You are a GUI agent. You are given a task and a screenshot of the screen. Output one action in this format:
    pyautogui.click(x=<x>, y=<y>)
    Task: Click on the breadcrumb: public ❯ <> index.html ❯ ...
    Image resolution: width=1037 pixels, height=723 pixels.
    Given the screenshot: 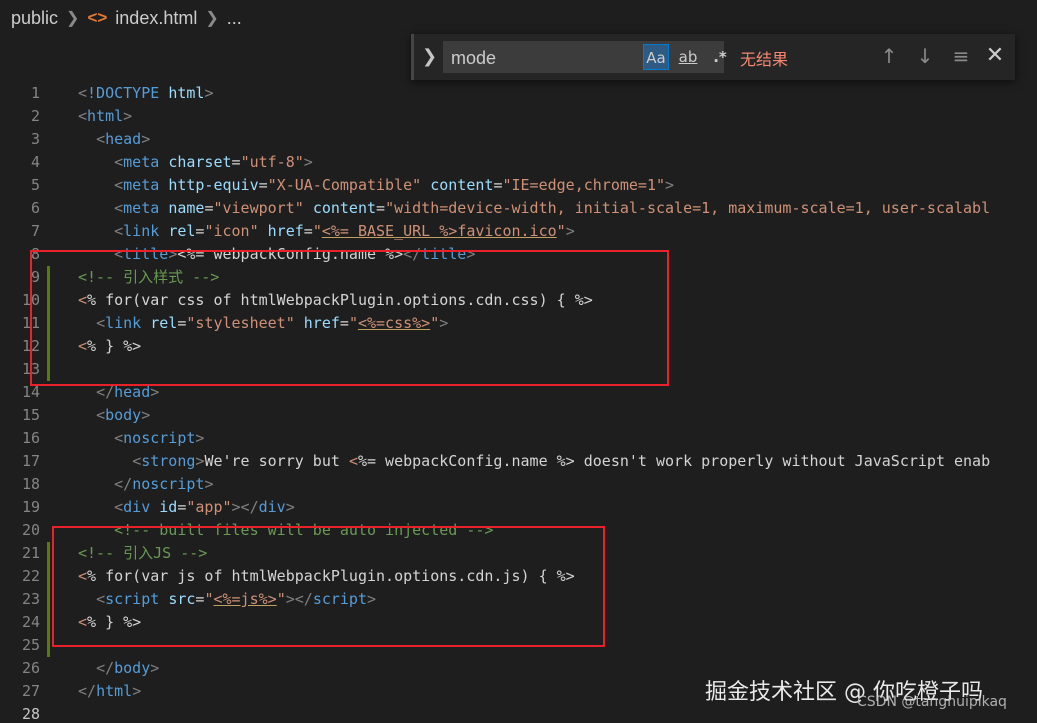 What is the action you would take?
    pyautogui.click(x=518, y=18)
    